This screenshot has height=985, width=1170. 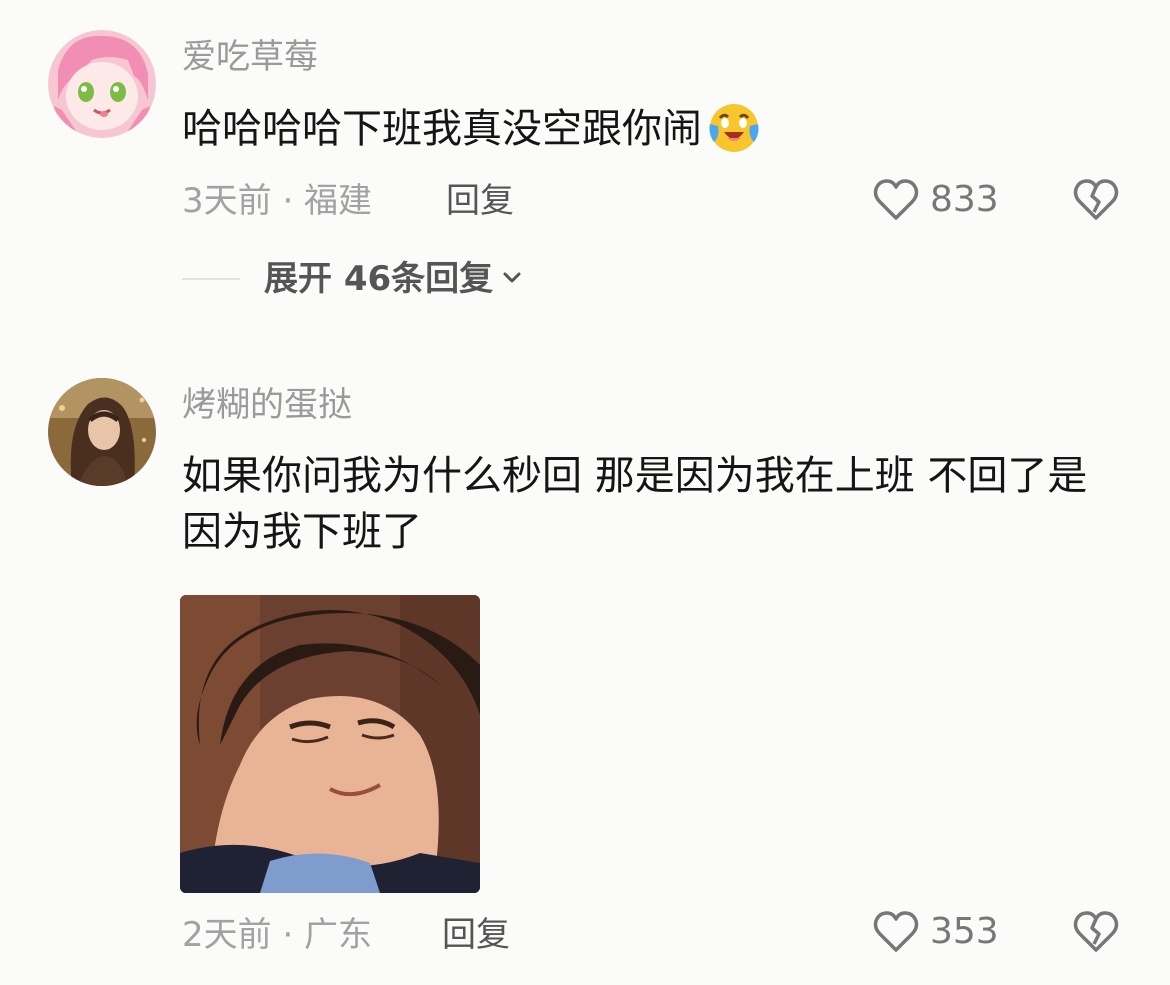 I want to click on expand-replies-label: 展开 46条回复, so click(x=379, y=279).